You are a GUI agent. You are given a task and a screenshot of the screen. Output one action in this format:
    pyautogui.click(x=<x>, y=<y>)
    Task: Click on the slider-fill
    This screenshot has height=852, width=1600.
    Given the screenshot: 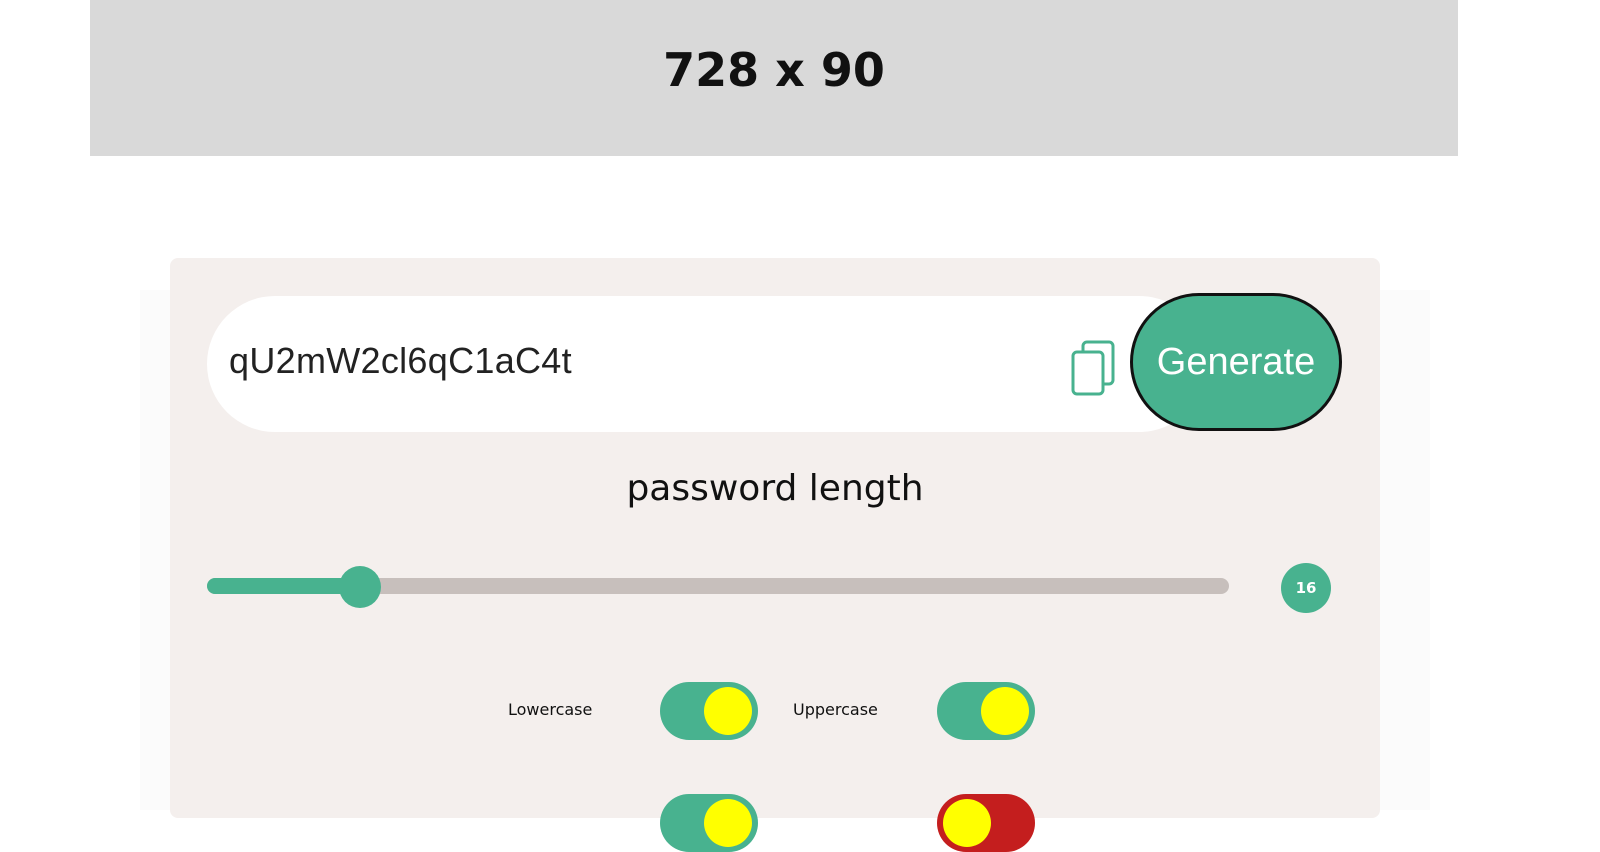 What is the action you would take?
    pyautogui.click(x=284, y=586)
    